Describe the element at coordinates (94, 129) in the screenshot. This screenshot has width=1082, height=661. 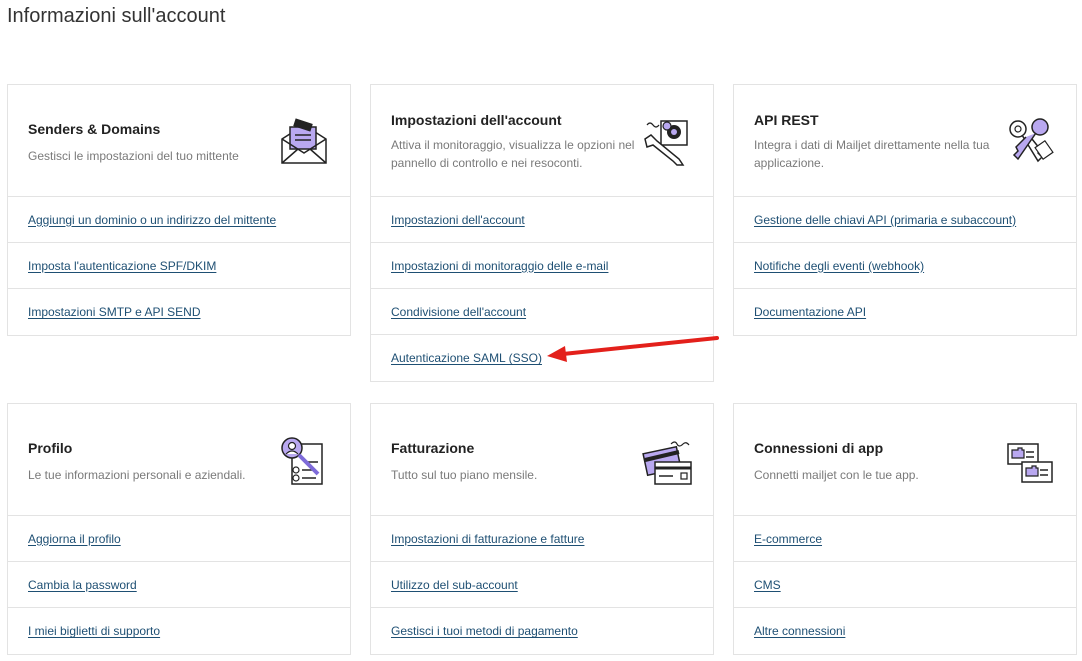
I see `card-title: Senders & Domains` at that location.